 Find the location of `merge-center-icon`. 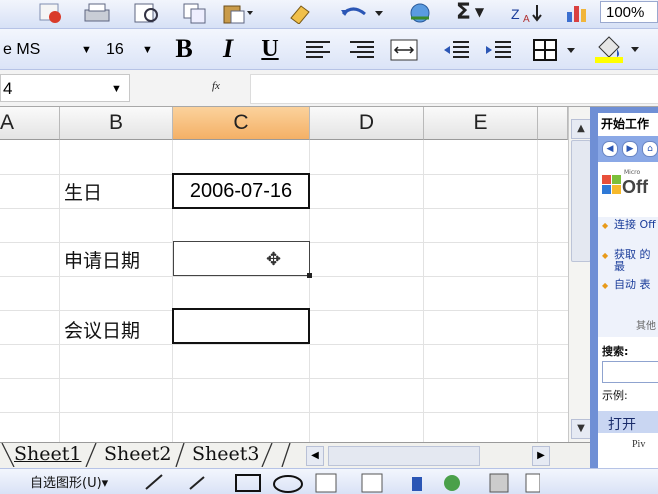

merge-center-icon is located at coordinates (404, 50).